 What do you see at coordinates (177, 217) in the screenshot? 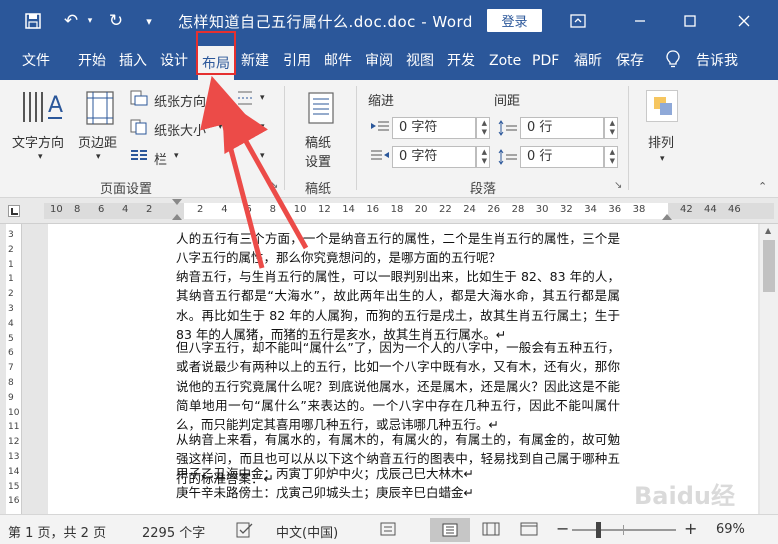
I see `hanging-indent-marker` at bounding box center [177, 217].